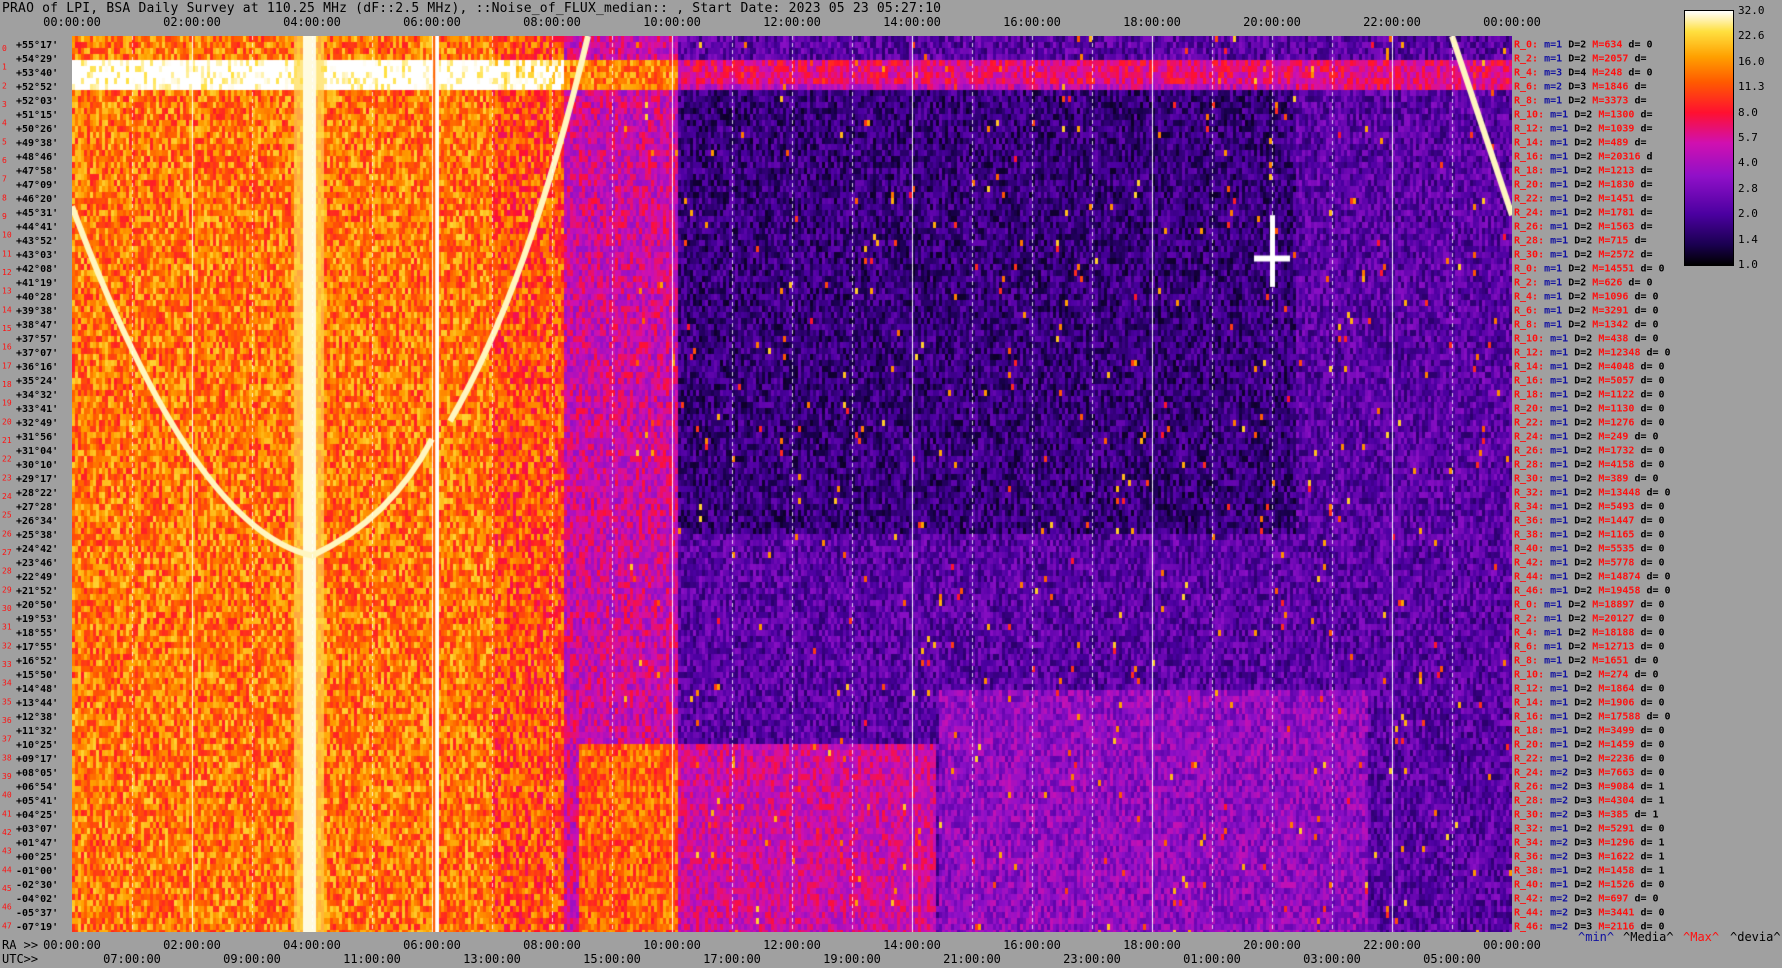 The width and height of the screenshot is (1782, 968). I want to click on declination-label: +18°55', so click(37, 633).